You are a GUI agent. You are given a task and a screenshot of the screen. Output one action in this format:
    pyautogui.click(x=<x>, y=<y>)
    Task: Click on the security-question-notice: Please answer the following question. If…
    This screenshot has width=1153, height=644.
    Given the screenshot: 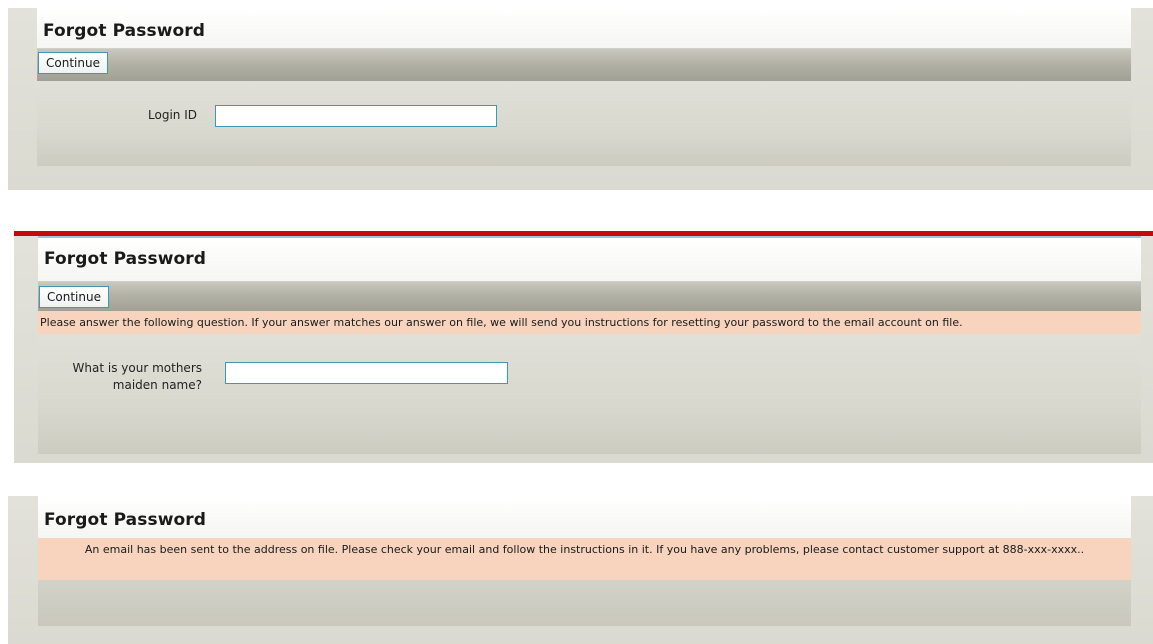 What is the action you would take?
    pyautogui.click(x=589, y=322)
    